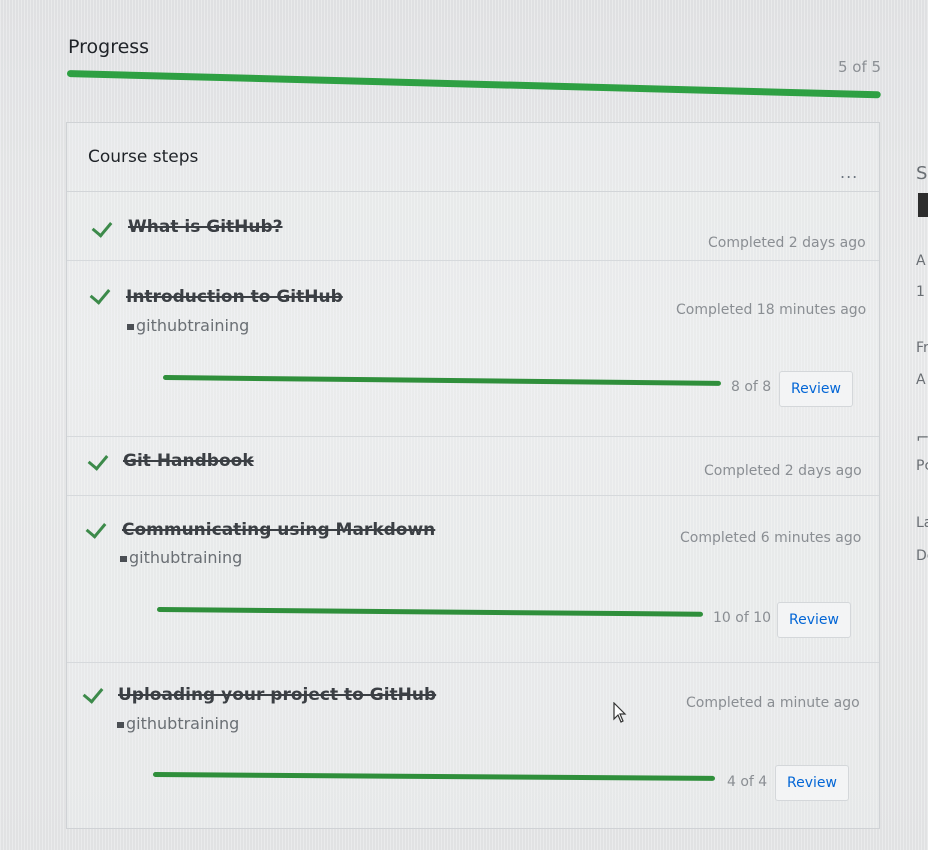 Image resolution: width=928 pixels, height=850 pixels. I want to click on step-title: Introduction to GitHub, so click(234, 297).